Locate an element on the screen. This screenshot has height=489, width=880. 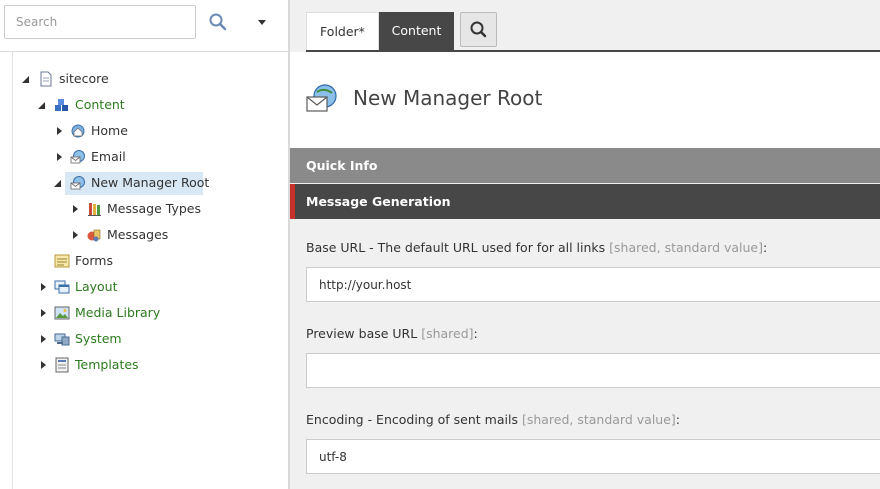
tree-item-label: Home is located at coordinates (109, 130).